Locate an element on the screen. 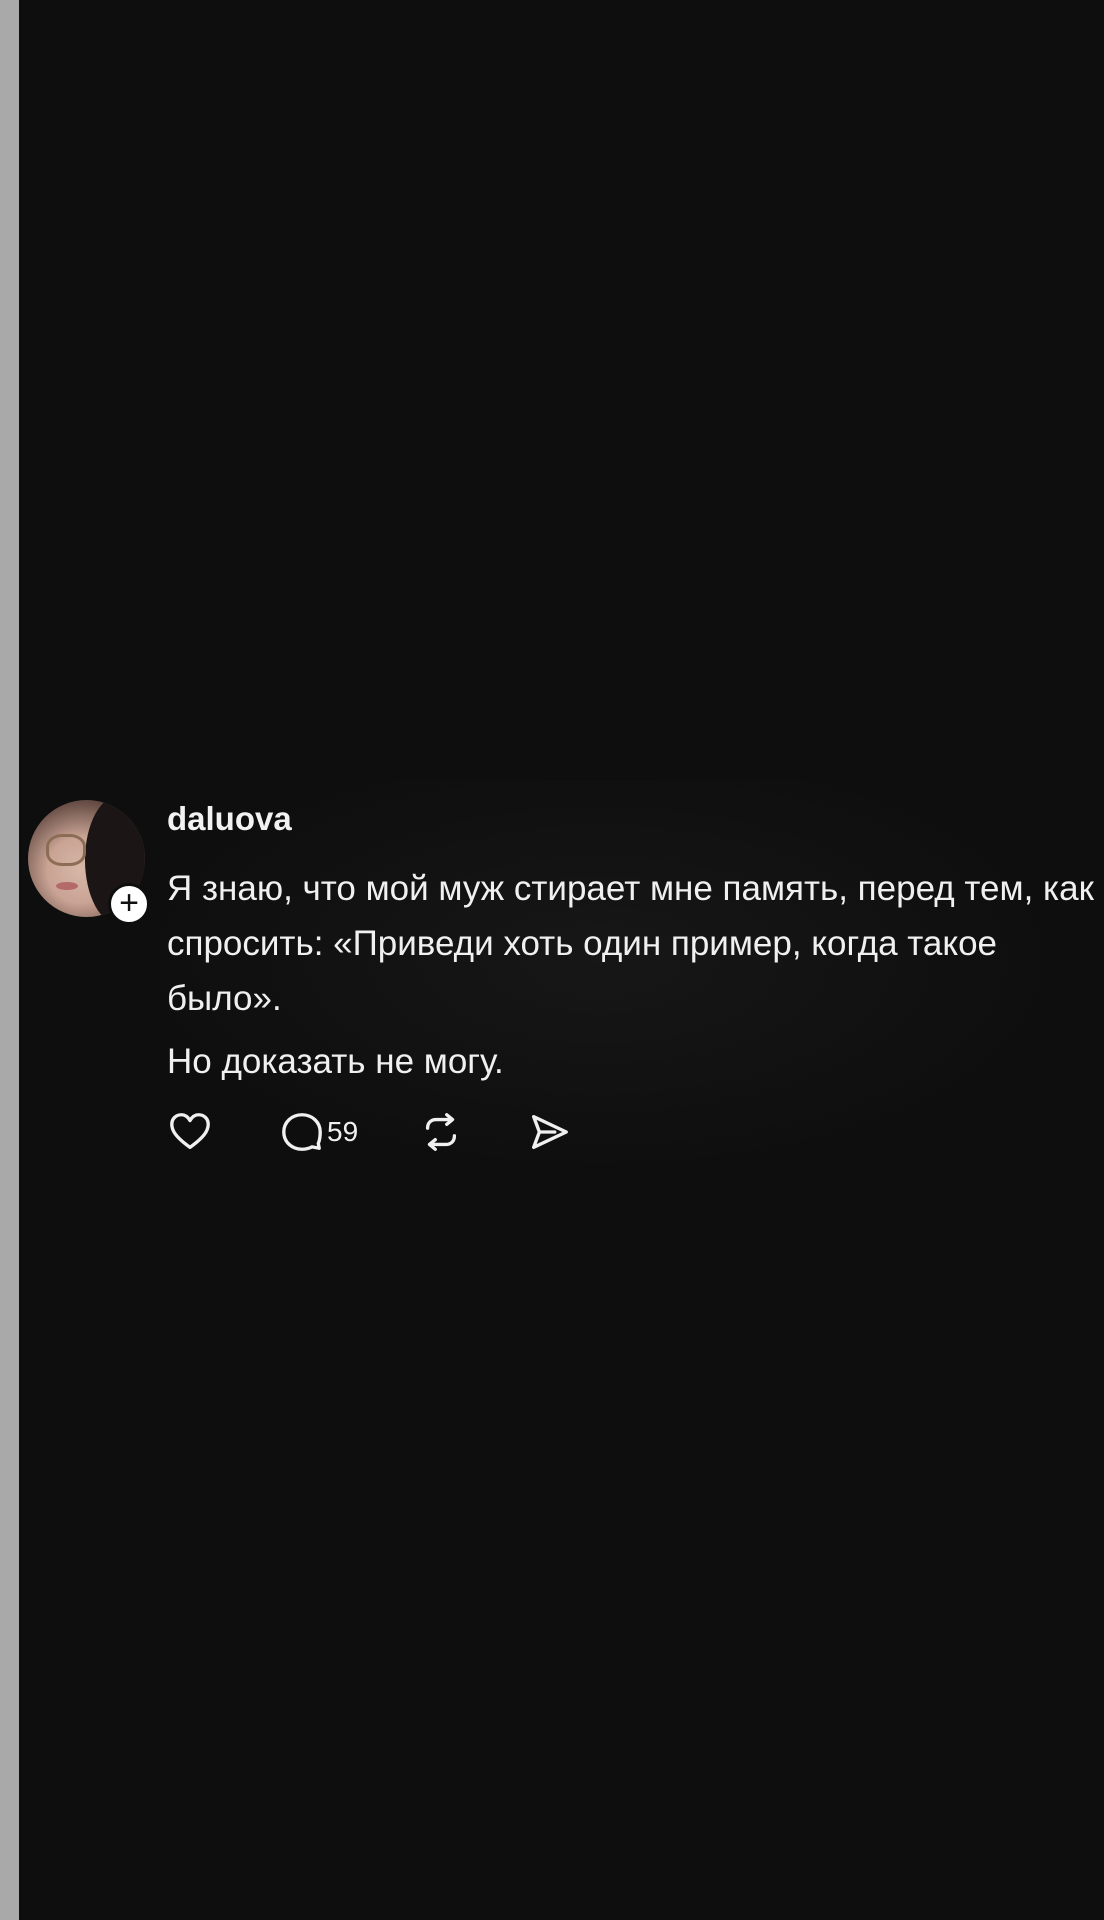 The height and width of the screenshot is (1920, 1104). share-button is located at coordinates (549, 1132).